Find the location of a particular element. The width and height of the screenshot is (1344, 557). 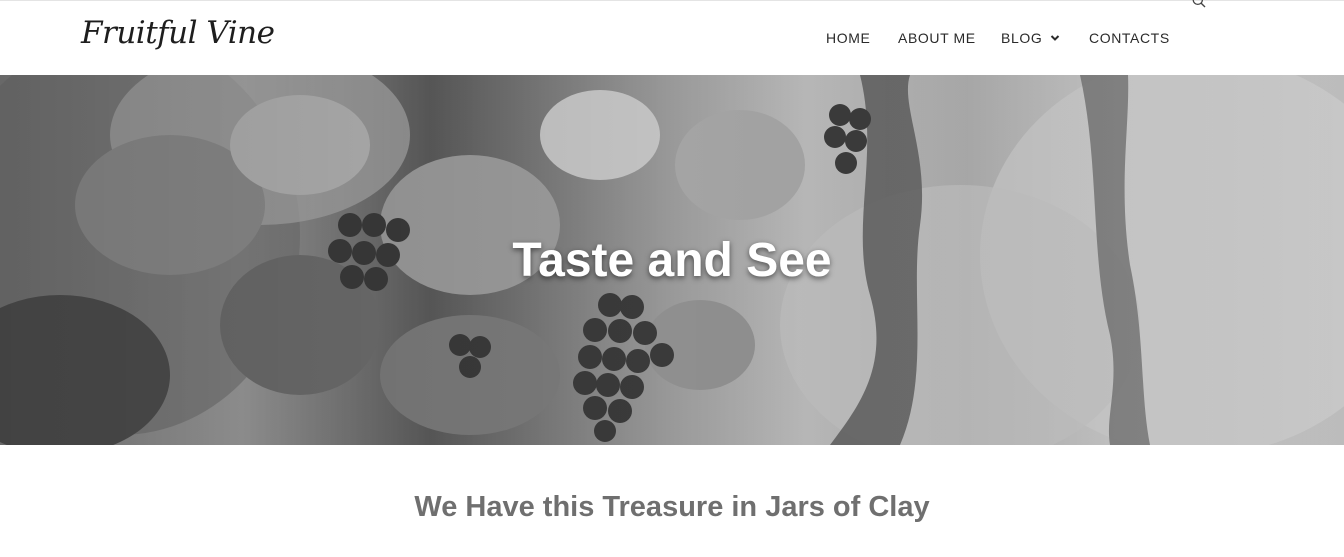

nav-item-blog: BLOG is located at coordinates (1030, 38).